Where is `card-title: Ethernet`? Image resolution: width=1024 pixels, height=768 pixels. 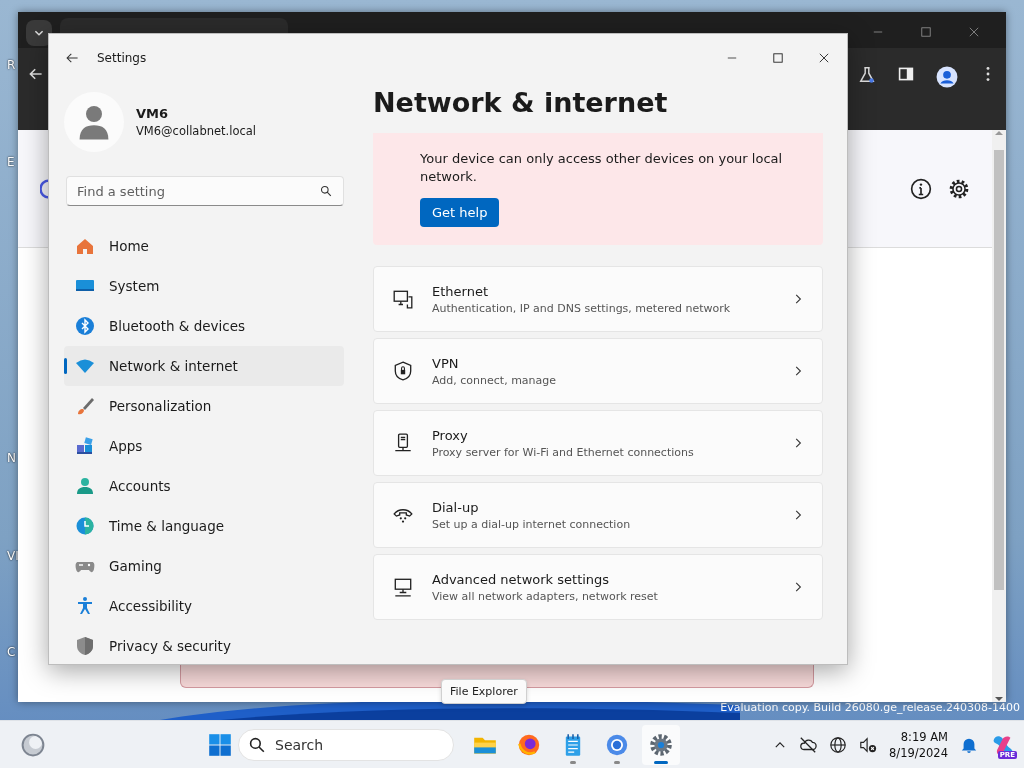 card-title: Ethernet is located at coordinates (460, 291).